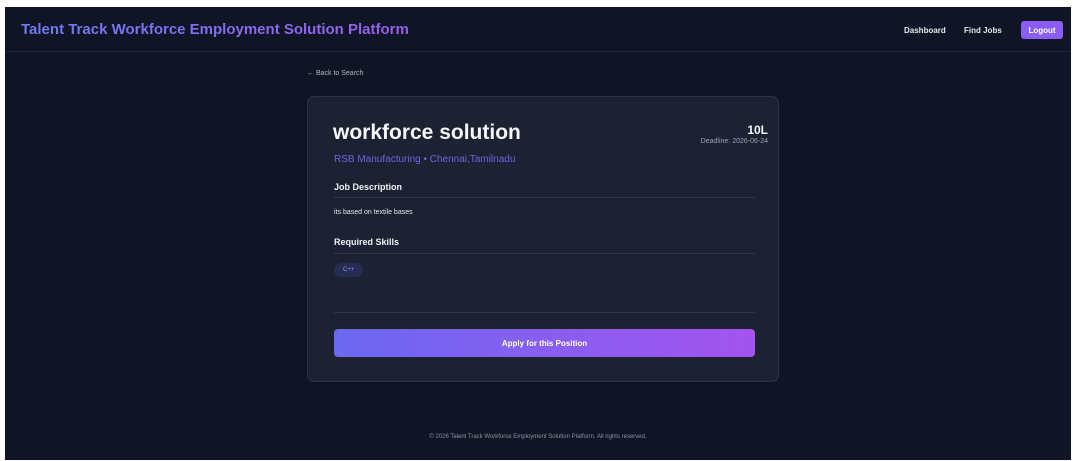  Describe the element at coordinates (349, 270) in the screenshot. I see `skill-chip: C++` at that location.